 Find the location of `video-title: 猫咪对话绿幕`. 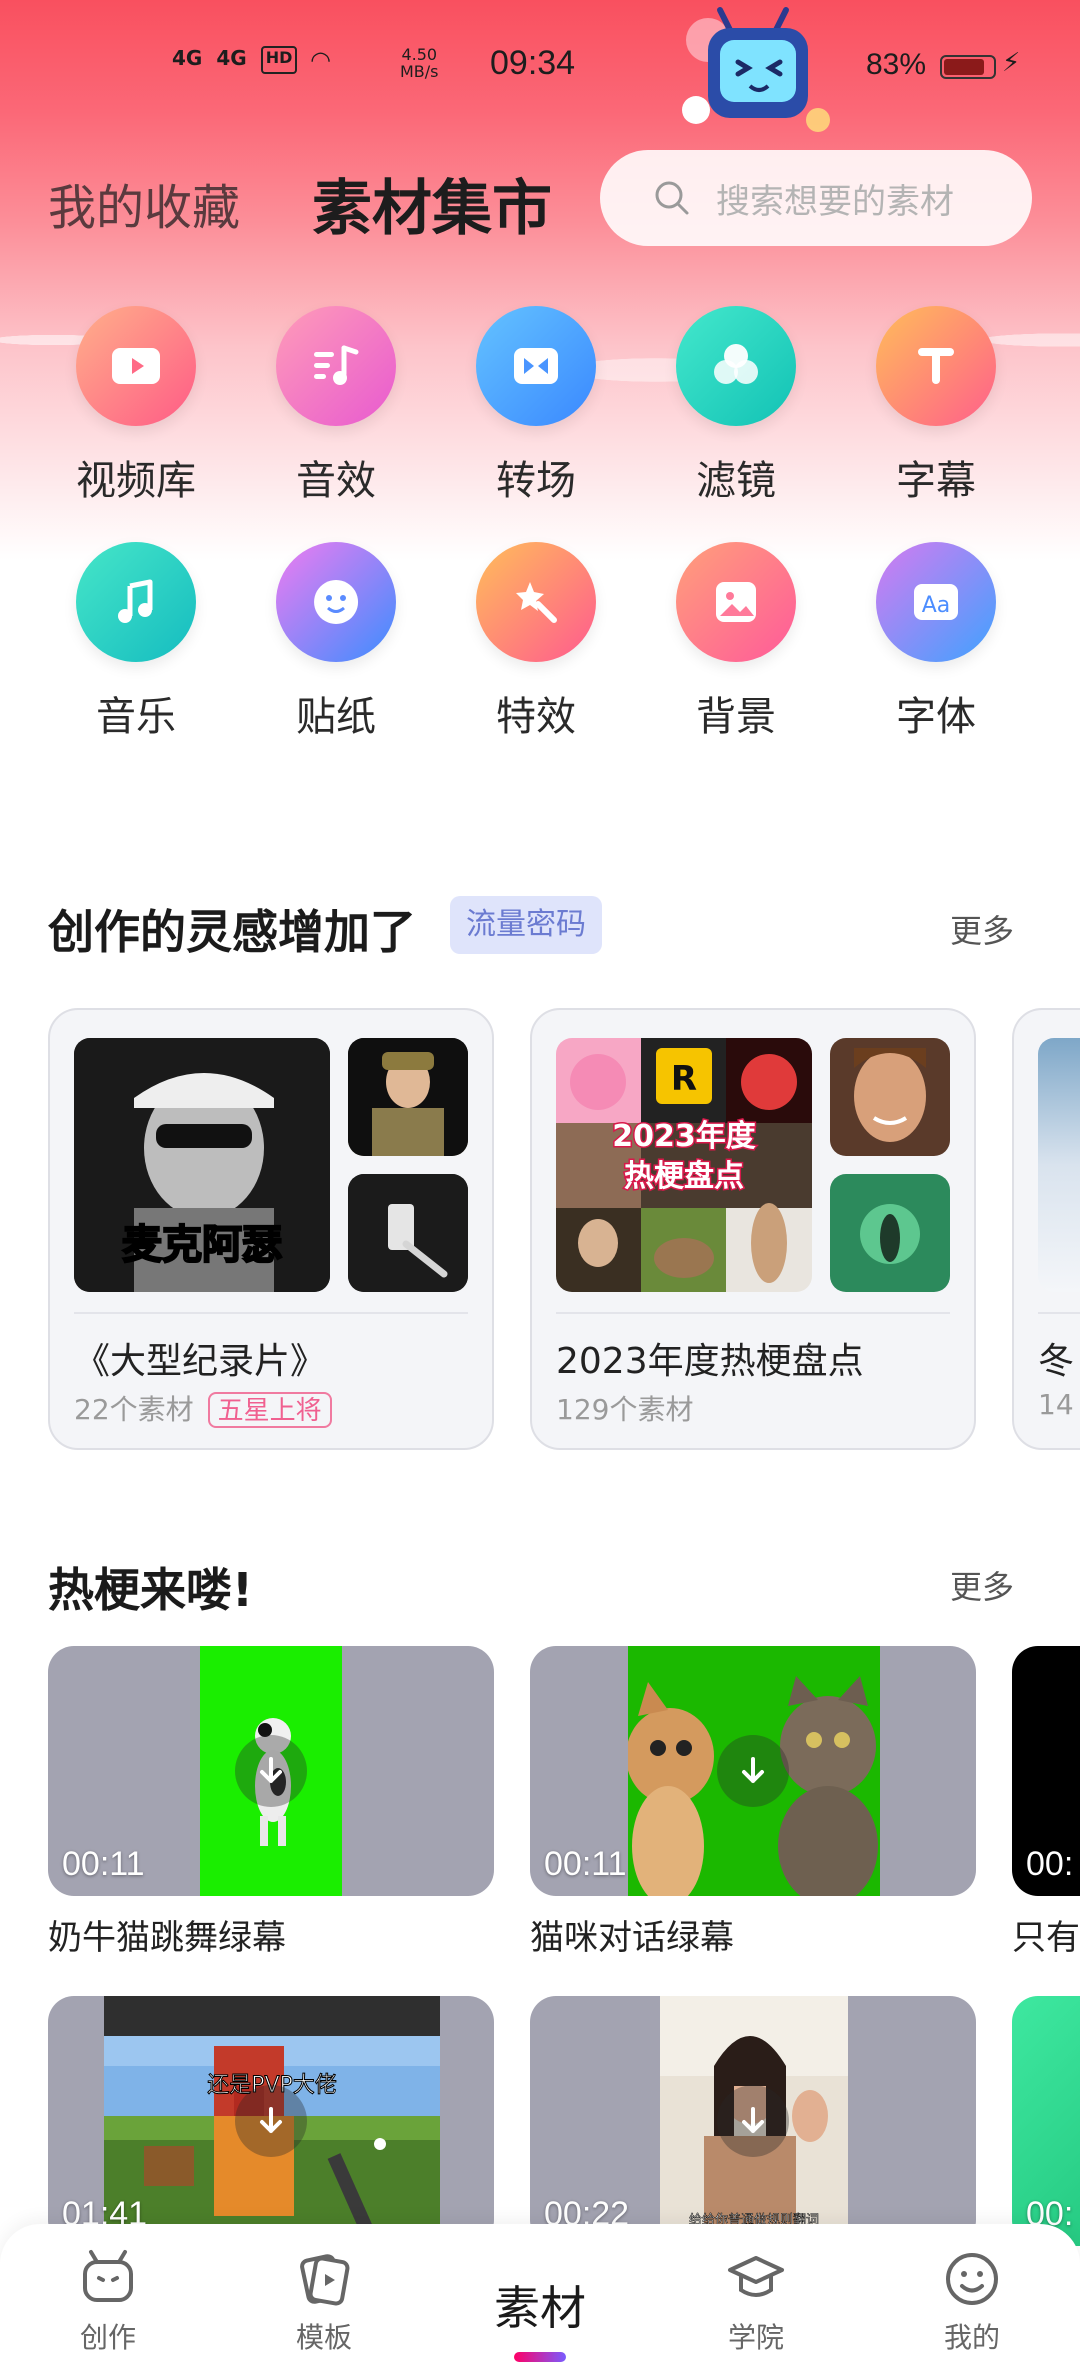

video-title: 猫咪对话绿幕 is located at coordinates (632, 1938).